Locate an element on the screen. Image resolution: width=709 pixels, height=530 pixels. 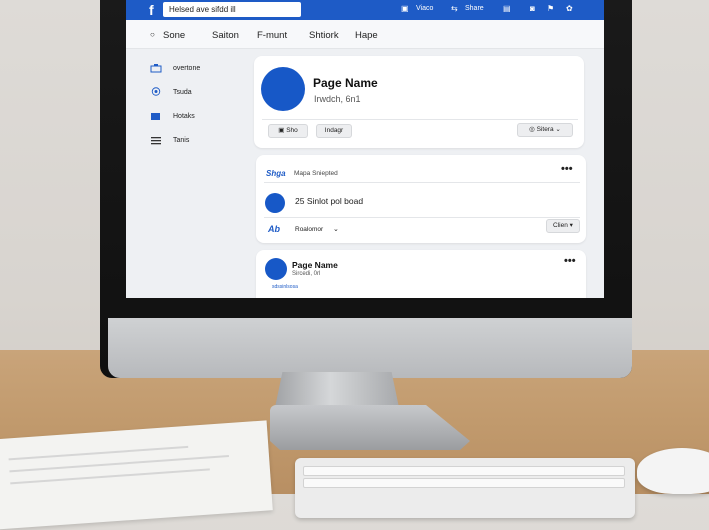
sidebar-item-overview: overtone is located at coordinates (186, 68).